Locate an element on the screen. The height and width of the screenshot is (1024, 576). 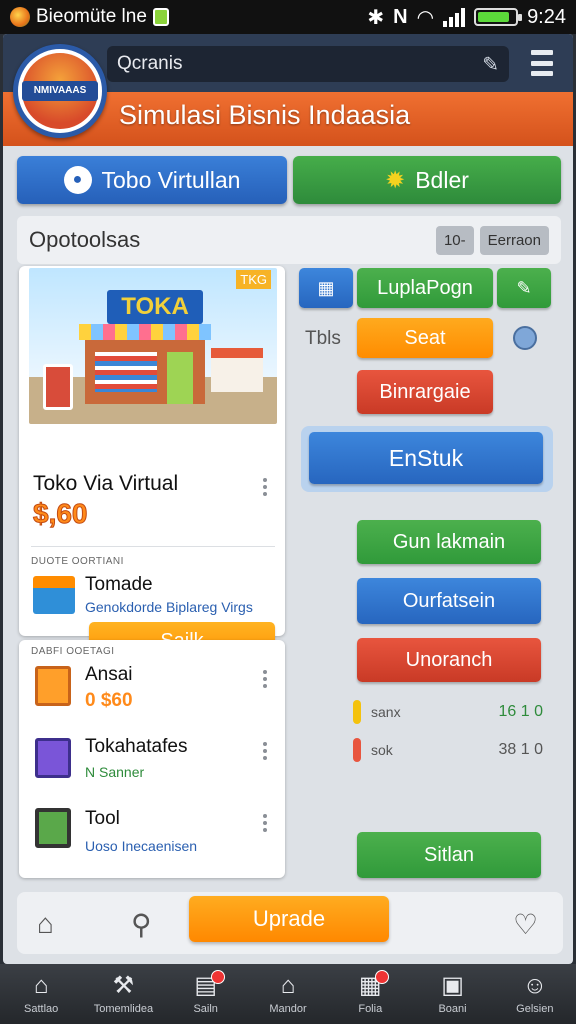
nav-label: Boani is located at coordinates (452, 1009).